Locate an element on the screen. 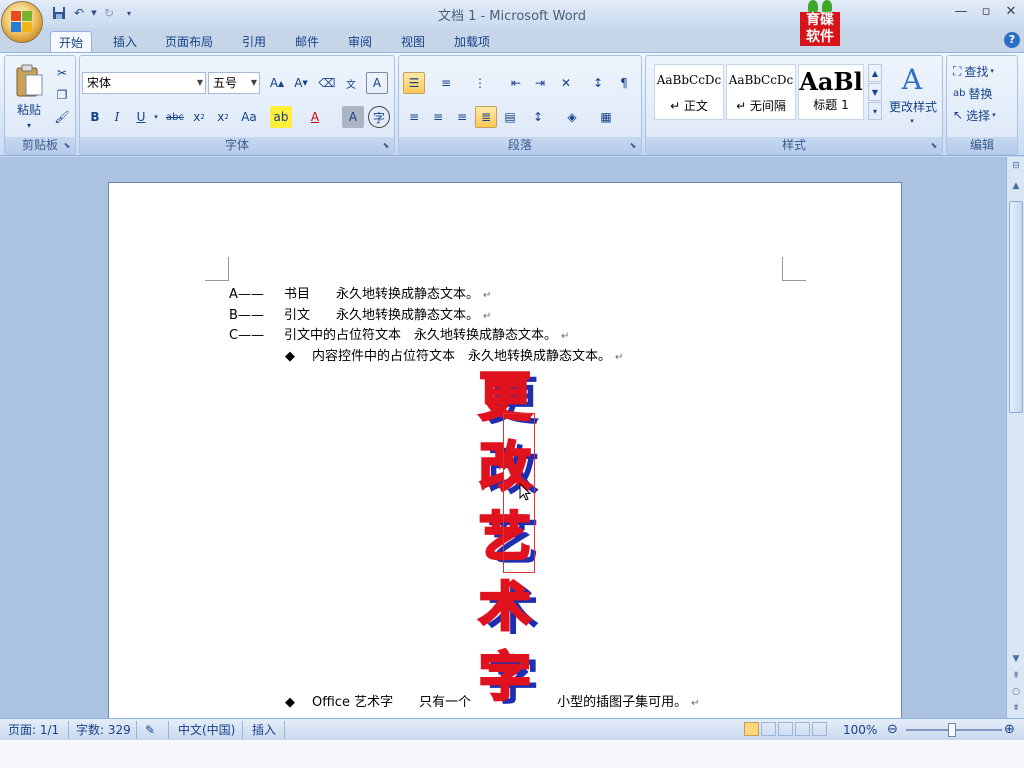 The image size is (1024, 768). align-right-icon: ≡ is located at coordinates (462, 117).